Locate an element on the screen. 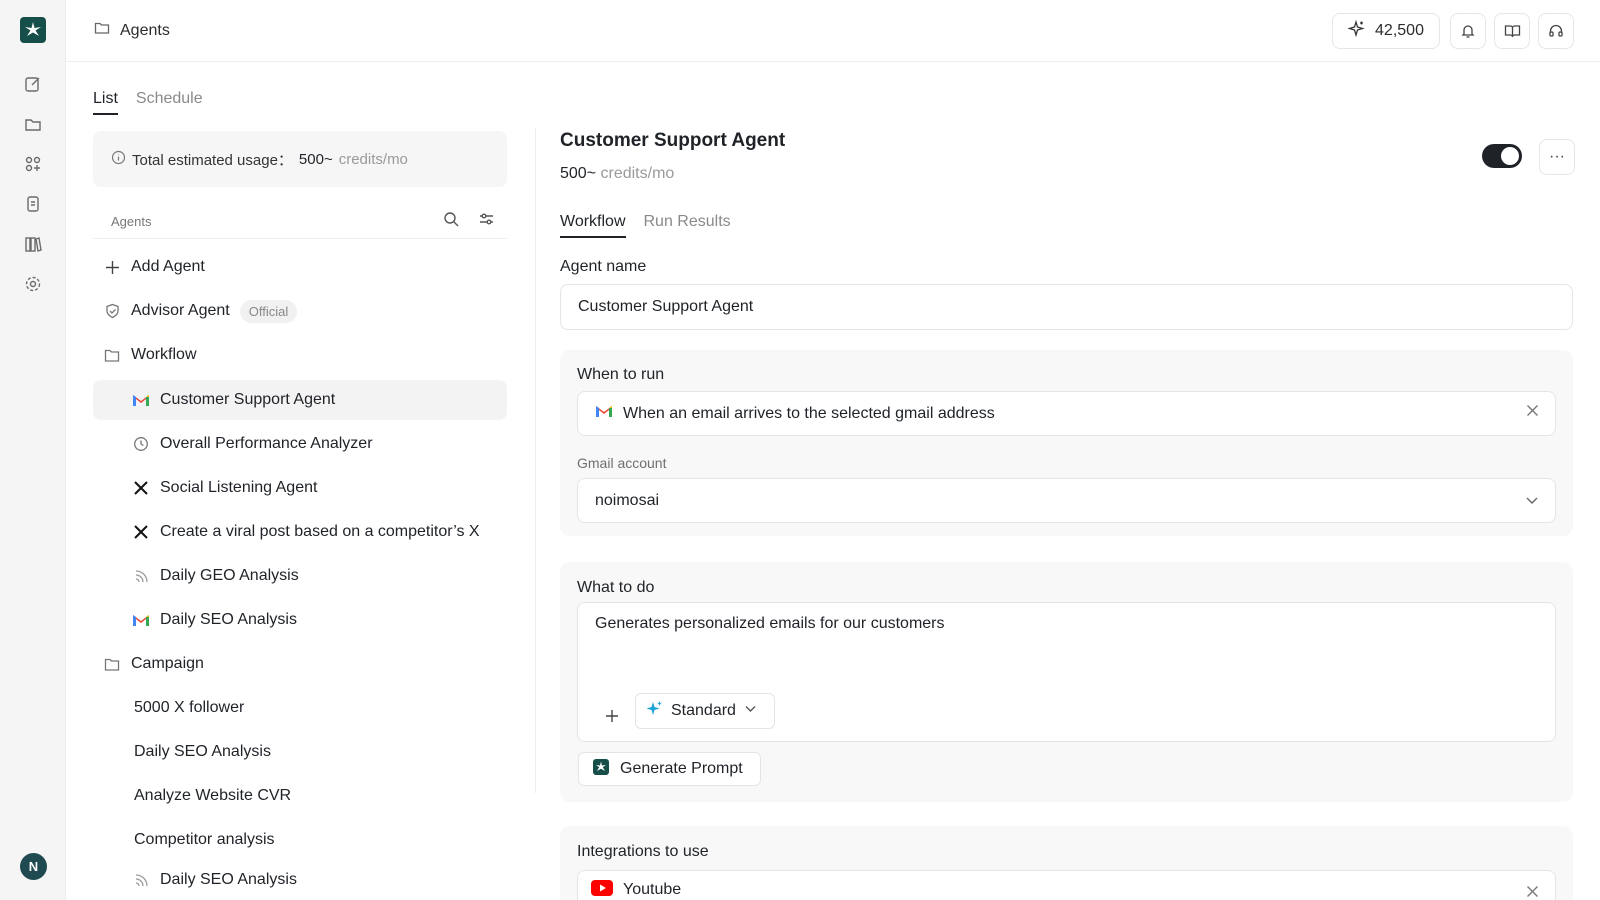 This screenshot has height=900, width=1600. tab-schedule: Schedule is located at coordinates (169, 102).